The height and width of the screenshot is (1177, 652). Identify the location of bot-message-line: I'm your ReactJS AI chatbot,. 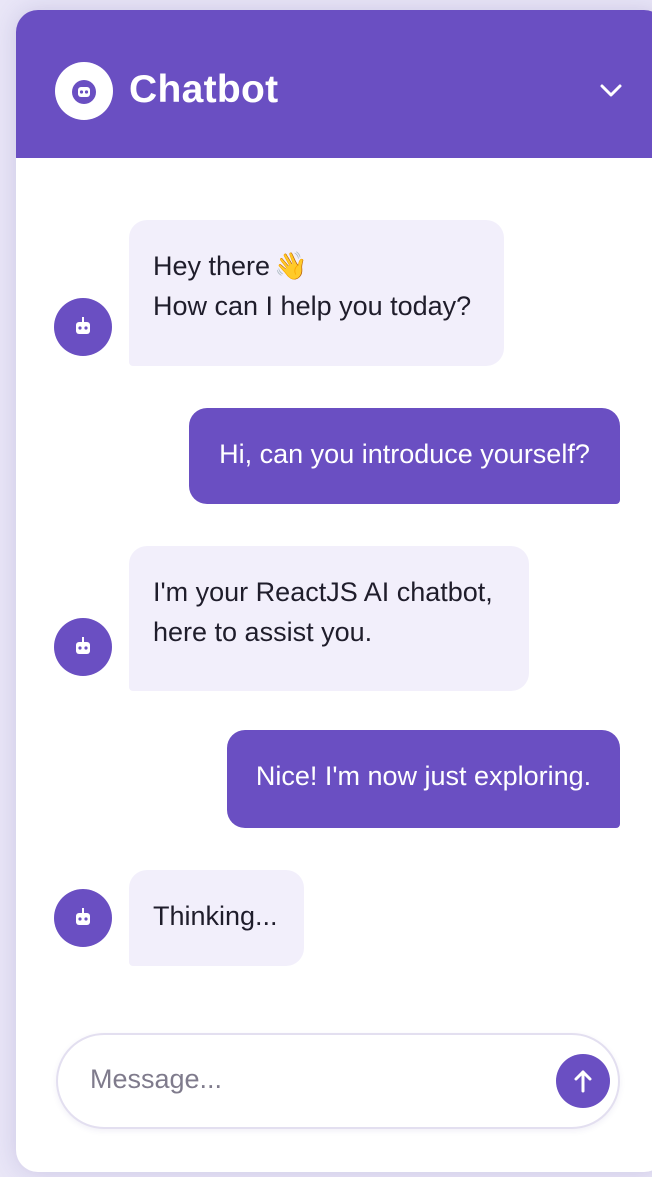
(323, 592).